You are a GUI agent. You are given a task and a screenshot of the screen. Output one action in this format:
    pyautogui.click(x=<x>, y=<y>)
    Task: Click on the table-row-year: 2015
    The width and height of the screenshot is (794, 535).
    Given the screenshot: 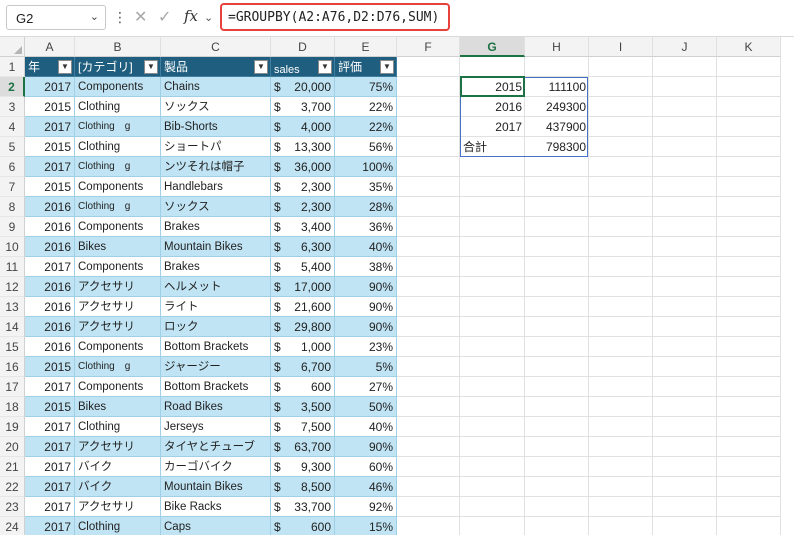 What is the action you would take?
    pyautogui.click(x=50, y=147)
    